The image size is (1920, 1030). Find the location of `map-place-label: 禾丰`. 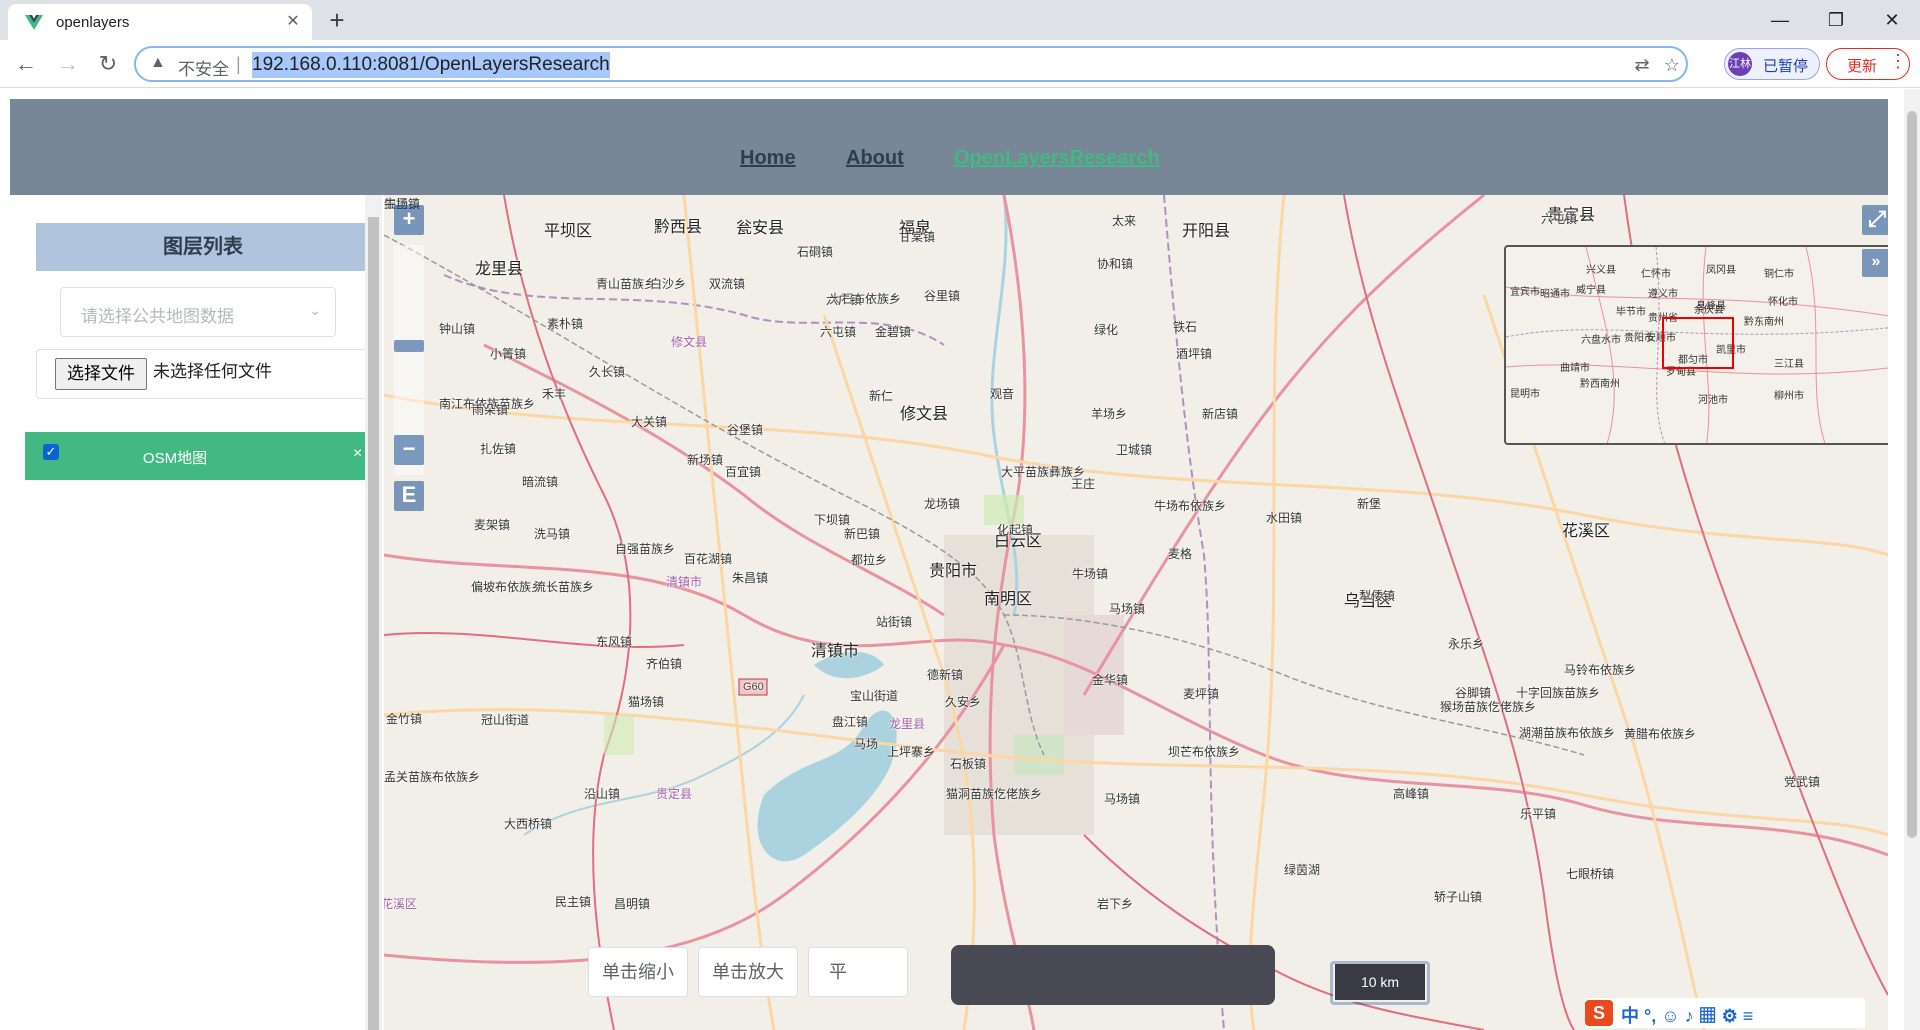

map-place-label: 禾丰 is located at coordinates (554, 394).